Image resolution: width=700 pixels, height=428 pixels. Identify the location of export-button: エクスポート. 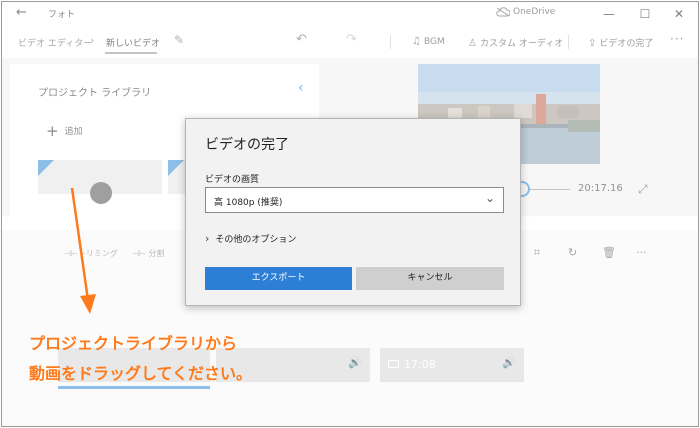
(278, 278).